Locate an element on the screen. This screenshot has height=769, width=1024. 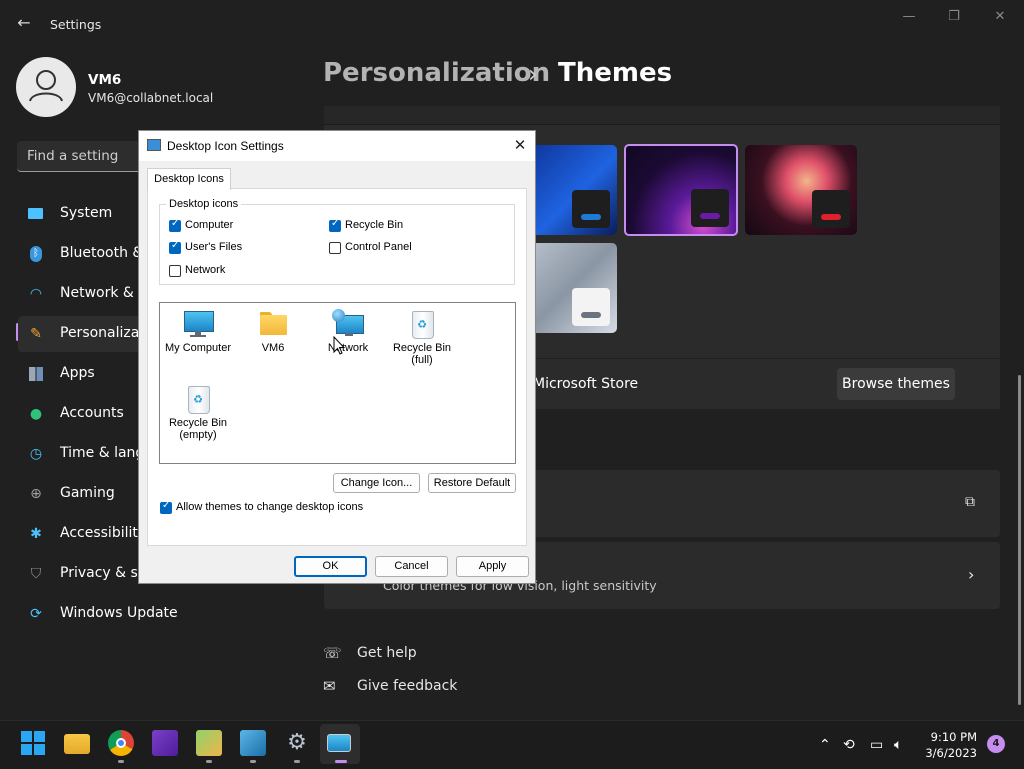
cancel-button: Cancel is located at coordinates (411, 566).